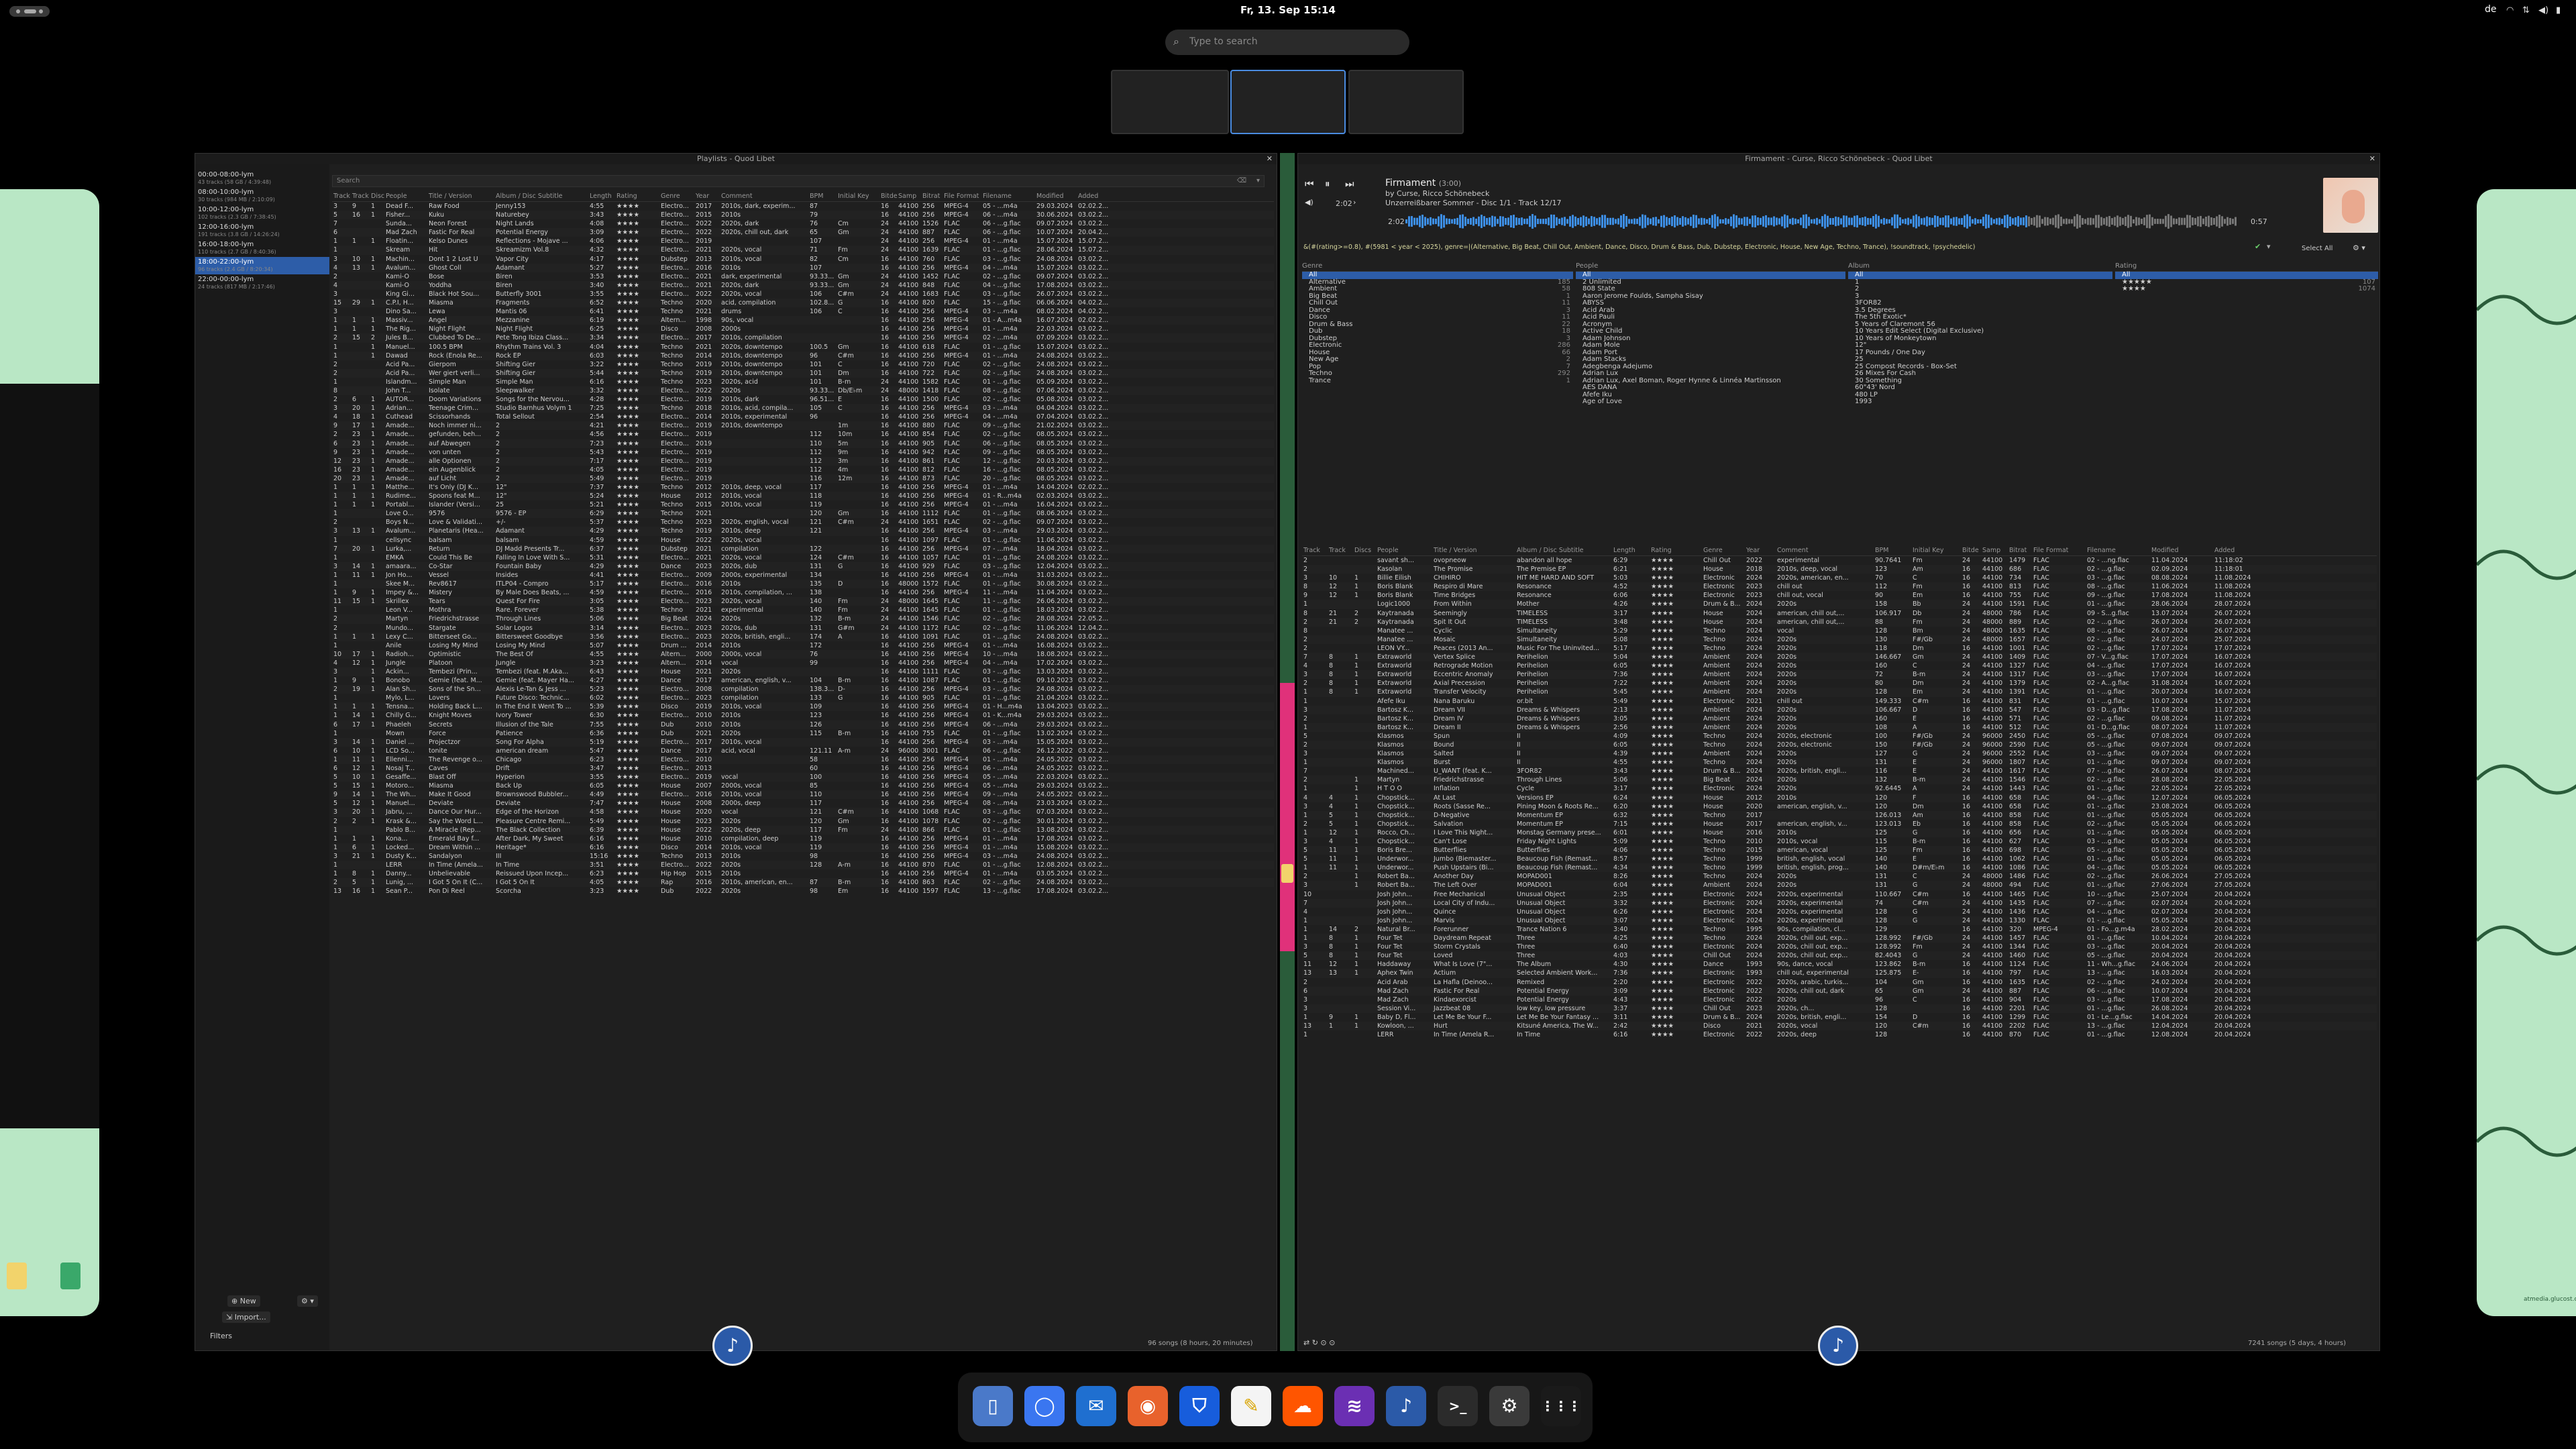 The width and height of the screenshot is (2576, 1449). Describe the element at coordinates (1008, 196) in the screenshot. I see `column-header: Filename` at that location.